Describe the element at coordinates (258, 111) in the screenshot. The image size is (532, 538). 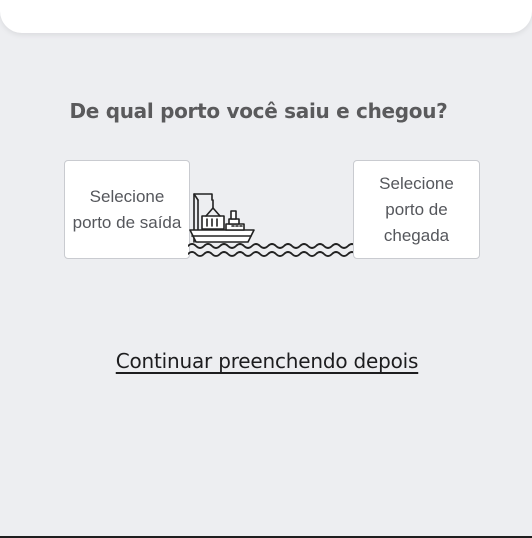
I see `page-question: De qual porto você saiu e chegou?` at that location.